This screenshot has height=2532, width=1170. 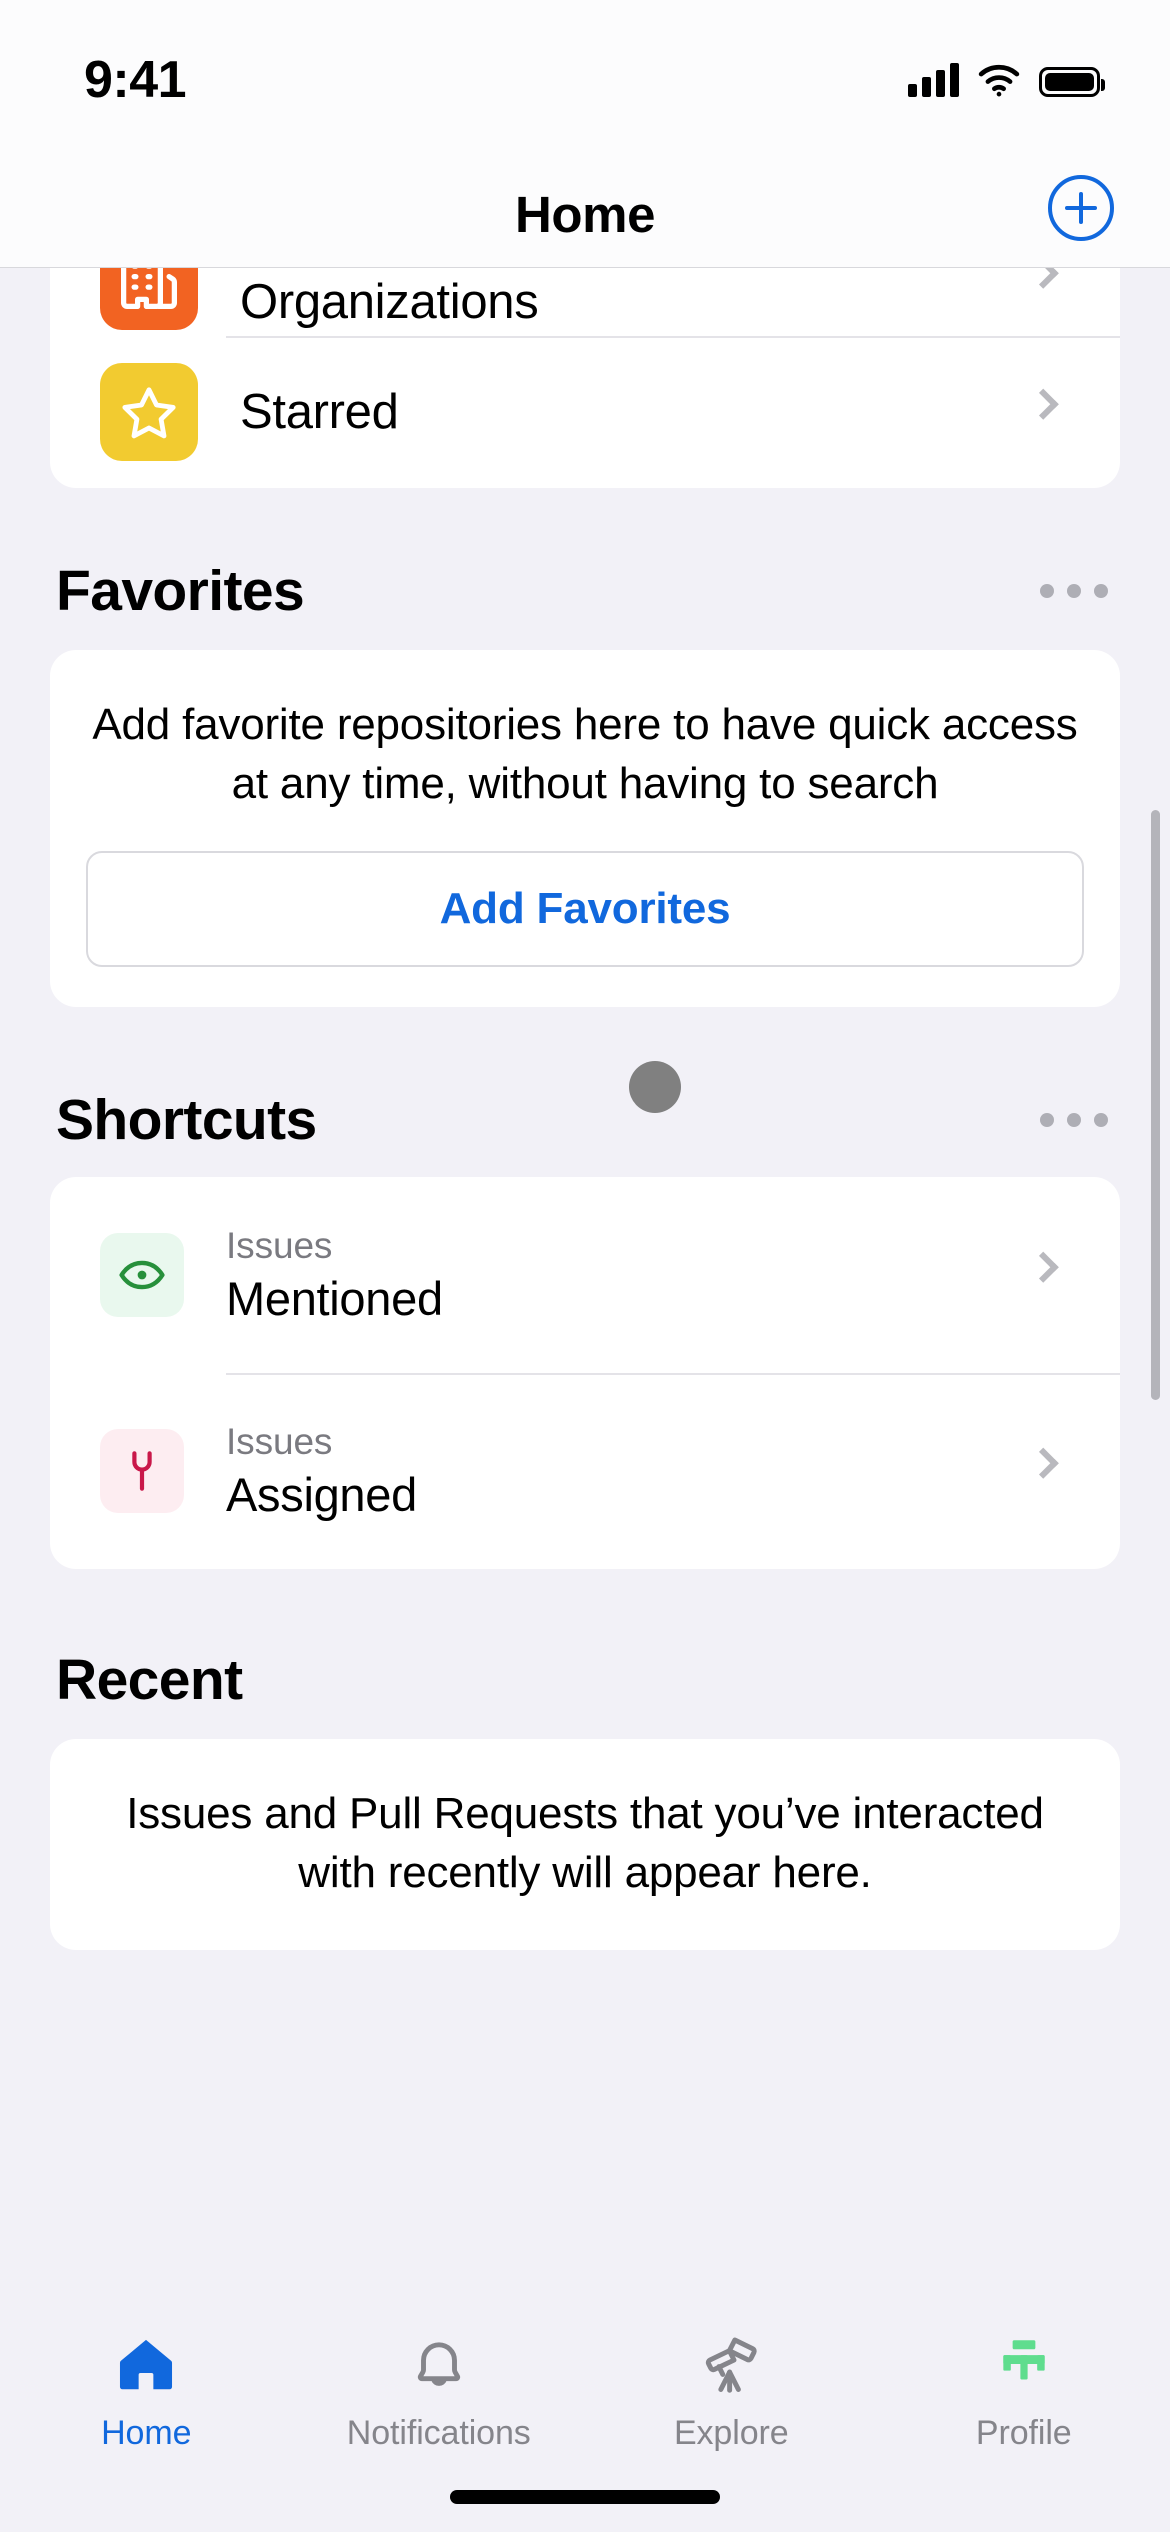 I want to click on telescope-icon, so click(x=731, y=2365).